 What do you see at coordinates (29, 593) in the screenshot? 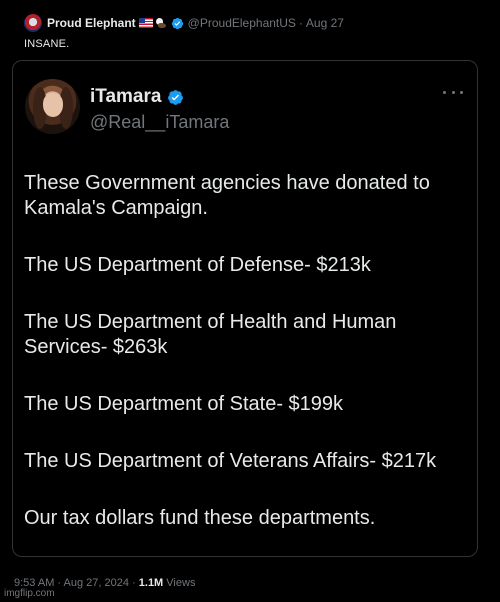
I see `imgflip-watermark: imgflip.com` at bounding box center [29, 593].